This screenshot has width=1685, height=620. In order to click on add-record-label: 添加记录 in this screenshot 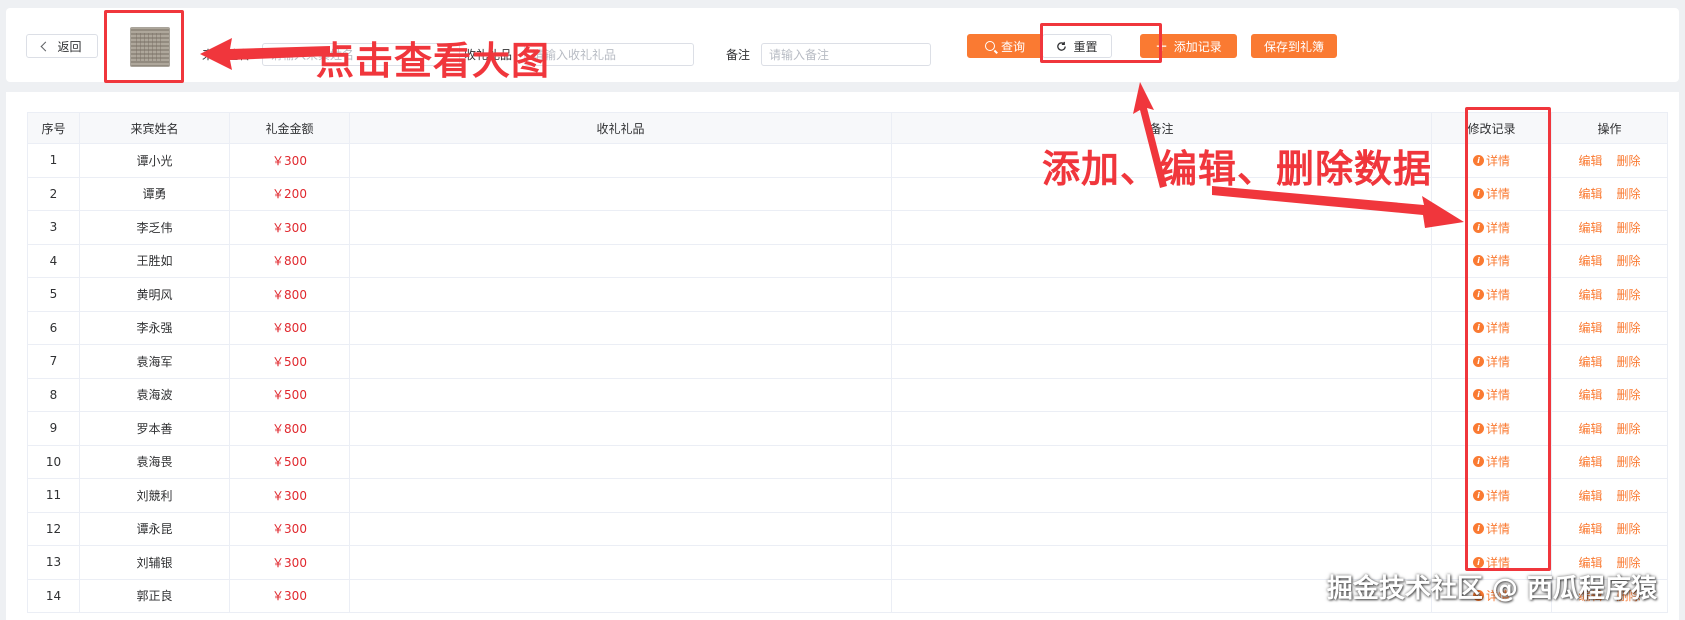, I will do `click(1197, 46)`.